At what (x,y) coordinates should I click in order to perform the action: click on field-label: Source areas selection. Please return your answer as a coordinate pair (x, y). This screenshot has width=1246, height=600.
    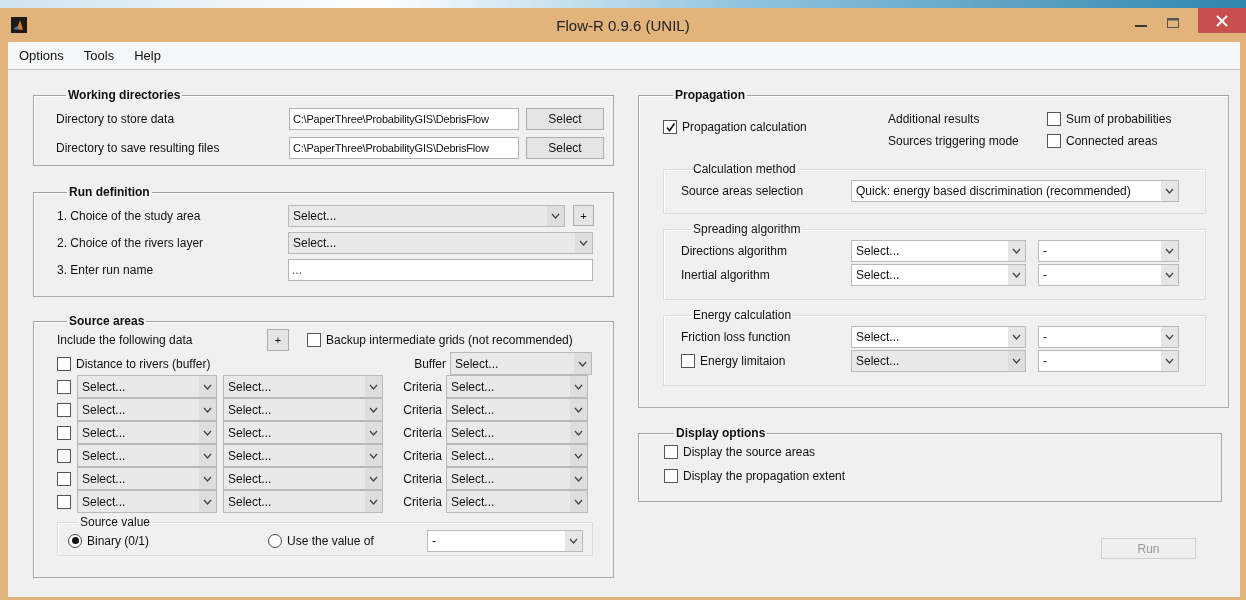
    Looking at the image, I should click on (743, 191).